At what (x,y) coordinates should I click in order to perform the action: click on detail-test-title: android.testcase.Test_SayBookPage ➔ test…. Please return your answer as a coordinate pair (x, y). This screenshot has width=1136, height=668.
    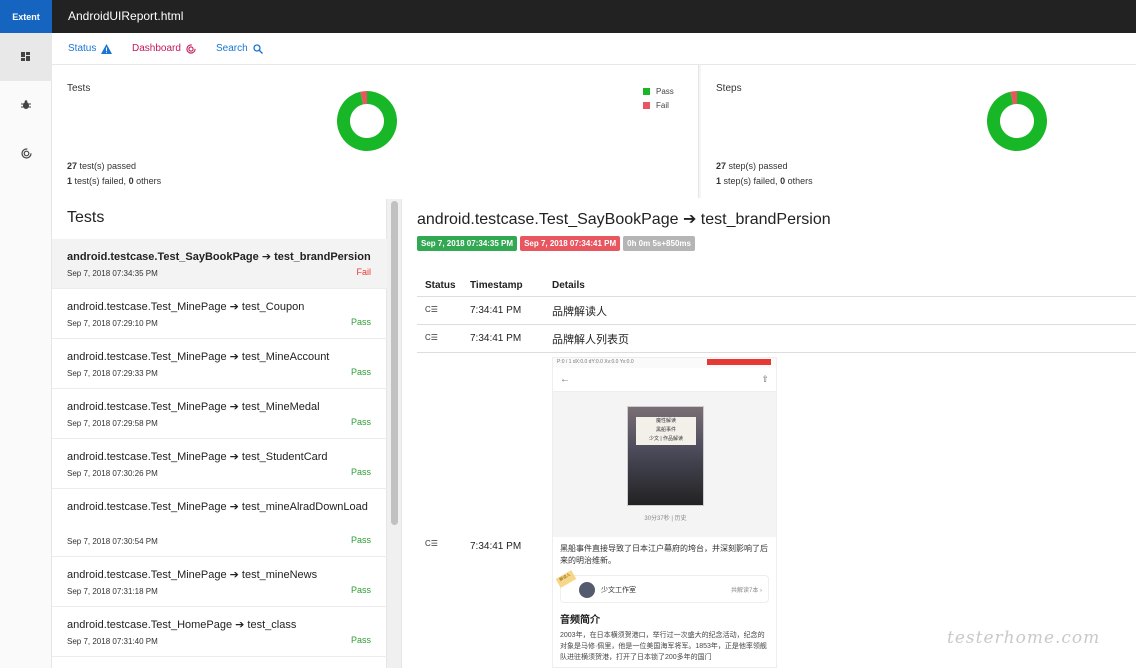
    Looking at the image, I should click on (624, 219).